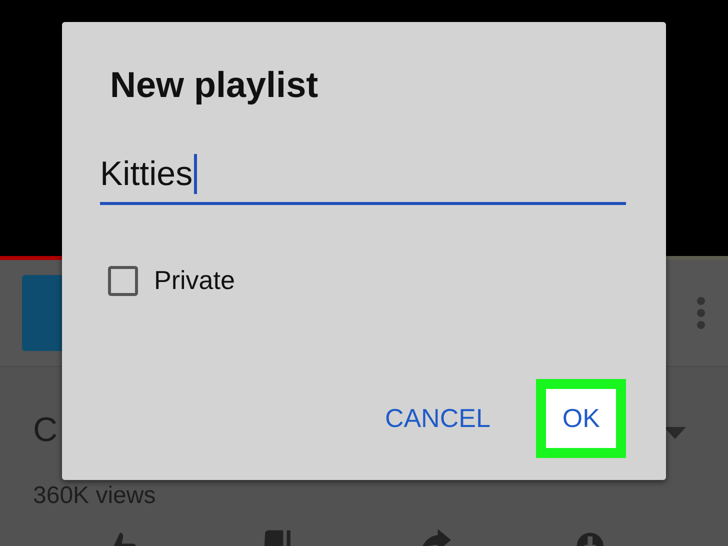  I want to click on dialog-button: OK, so click(581, 418).